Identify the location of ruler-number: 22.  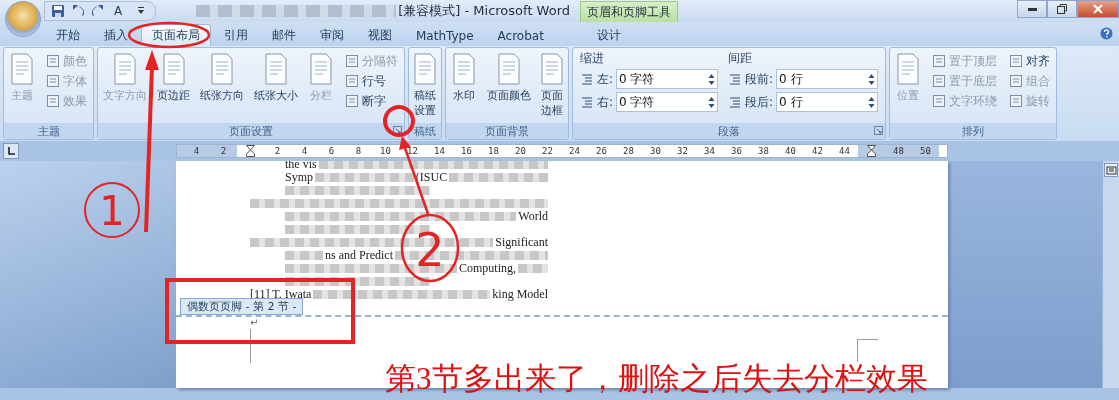
(547, 151).